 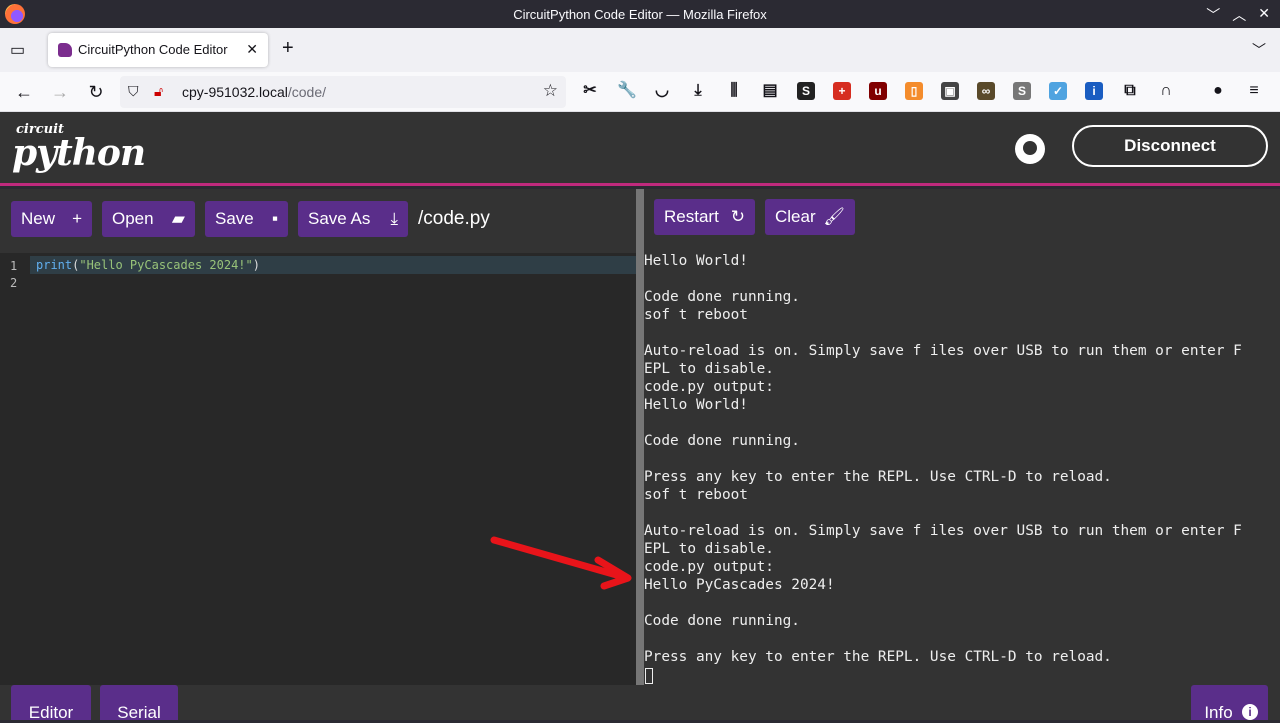 What do you see at coordinates (1250, 712) in the screenshot?
I see `info-icon: i` at bounding box center [1250, 712].